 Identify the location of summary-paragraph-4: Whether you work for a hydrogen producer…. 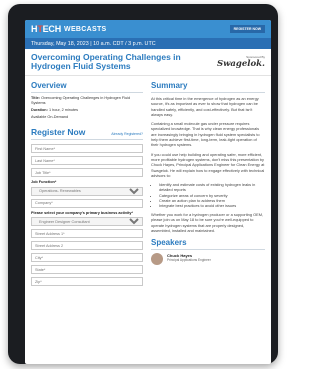
(207, 223).